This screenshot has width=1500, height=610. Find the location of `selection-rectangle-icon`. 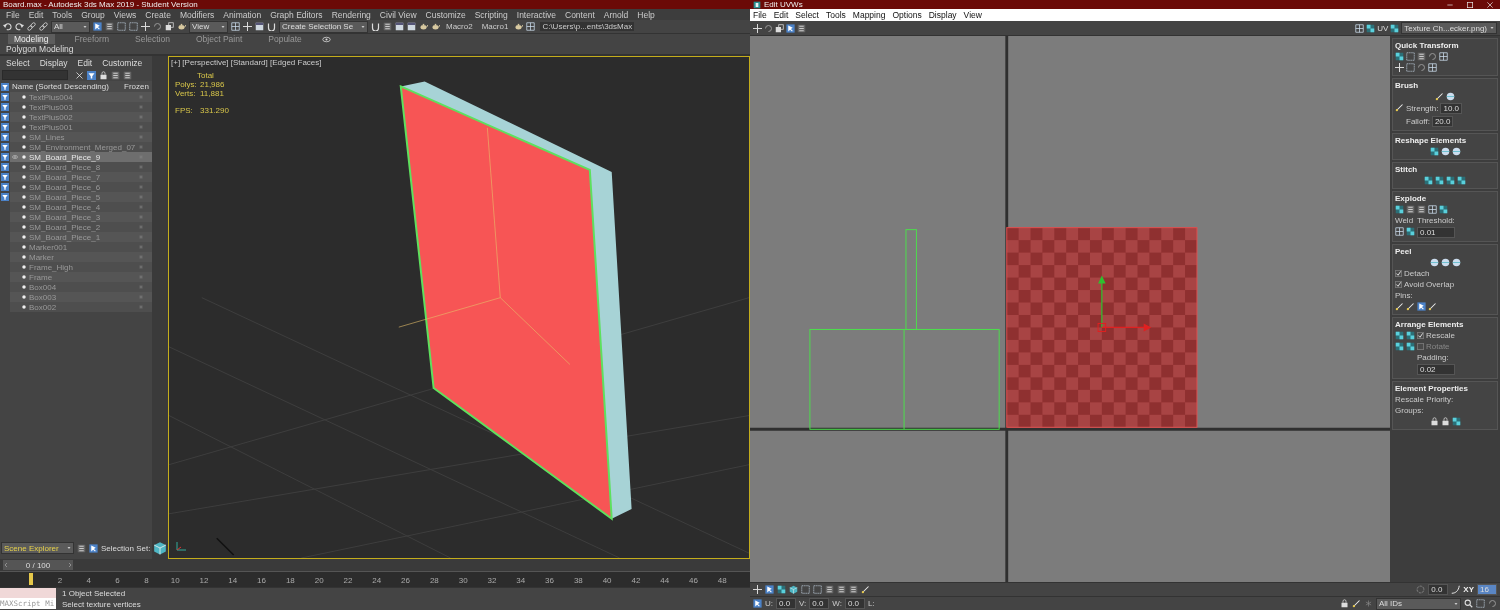

selection-rectangle-icon is located at coordinates (1480, 603).